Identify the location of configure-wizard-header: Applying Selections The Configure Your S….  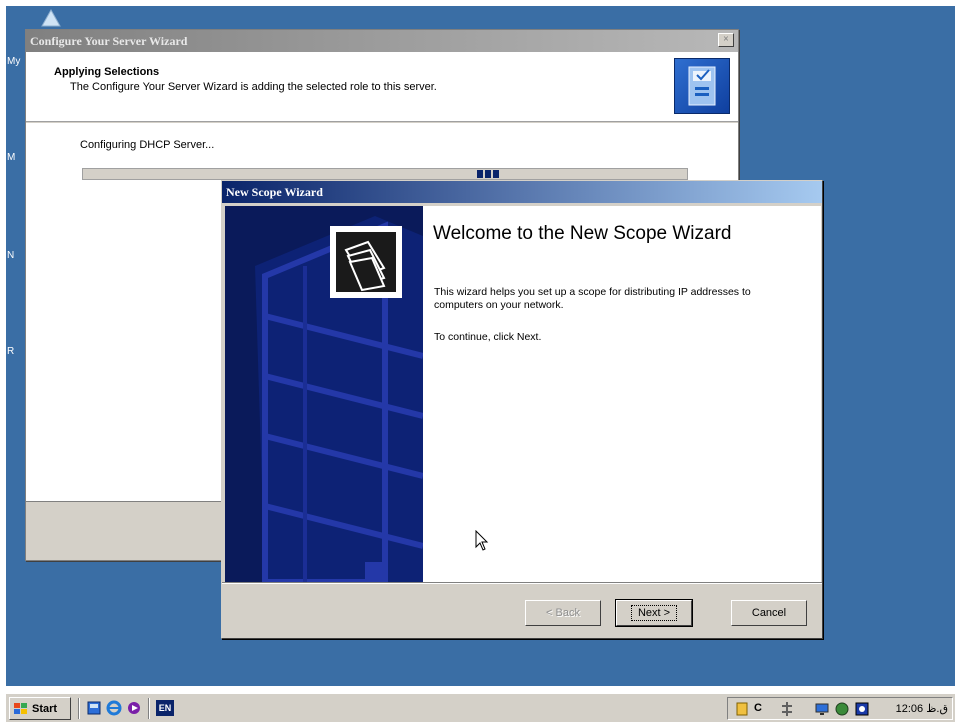
(382, 87).